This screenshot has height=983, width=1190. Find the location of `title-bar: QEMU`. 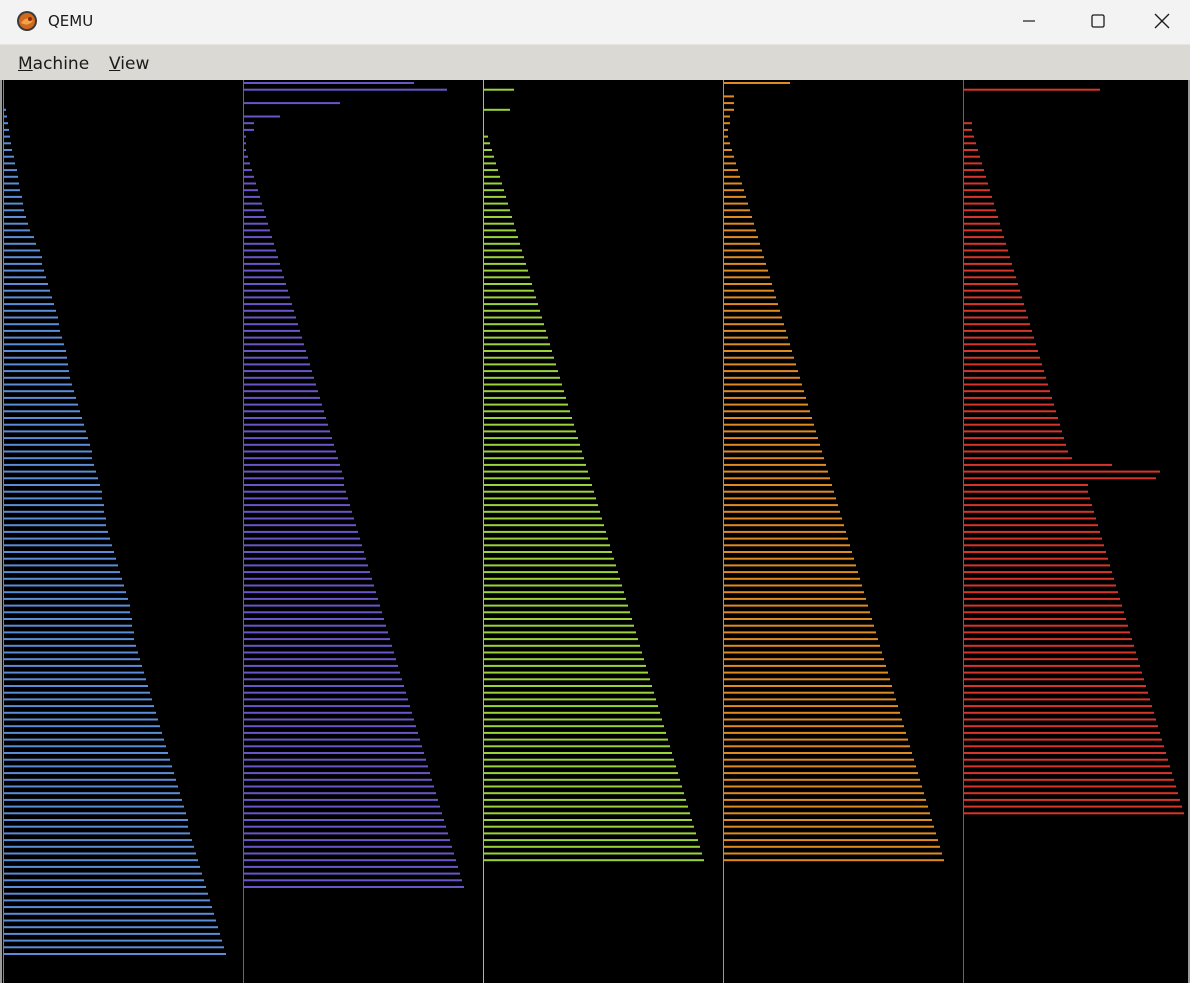

title-bar: QEMU is located at coordinates (595, 22).